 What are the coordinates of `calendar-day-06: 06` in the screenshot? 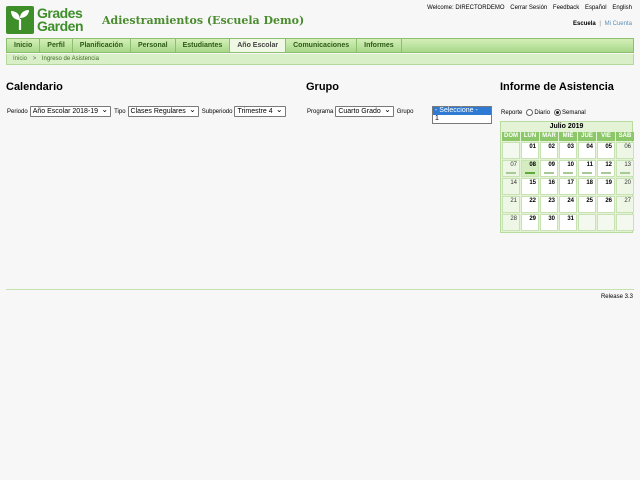 It's located at (625, 150).